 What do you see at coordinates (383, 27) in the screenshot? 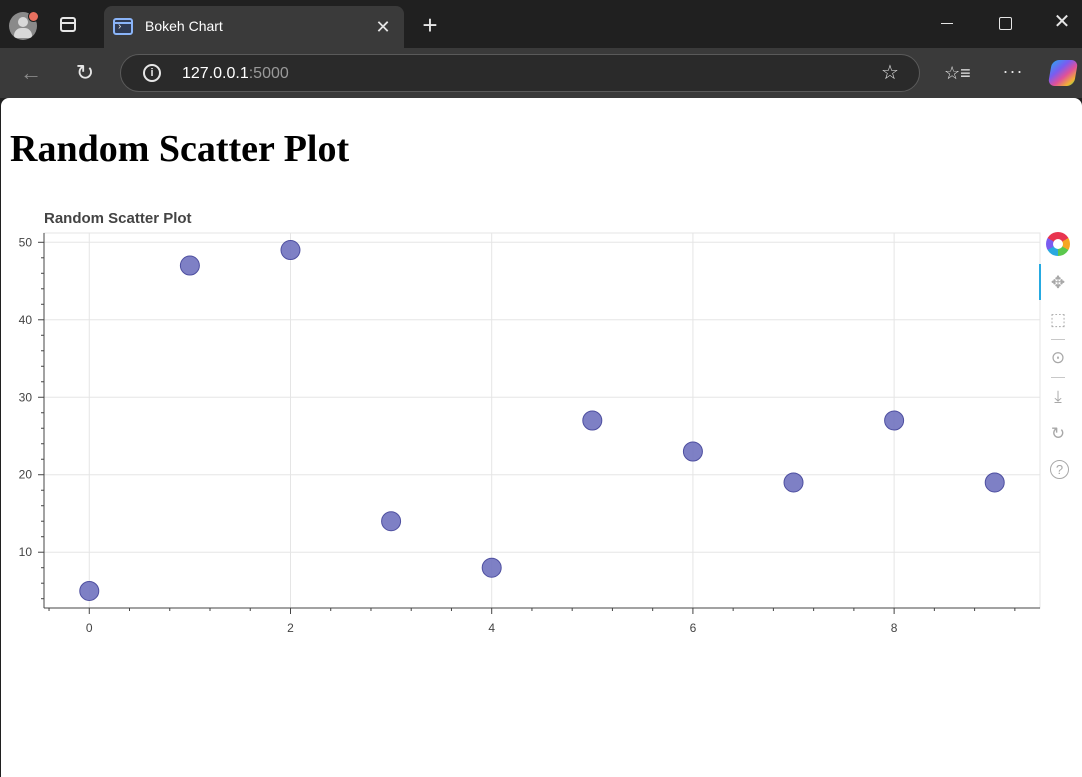
I see `close-icon: ✕` at bounding box center [383, 27].